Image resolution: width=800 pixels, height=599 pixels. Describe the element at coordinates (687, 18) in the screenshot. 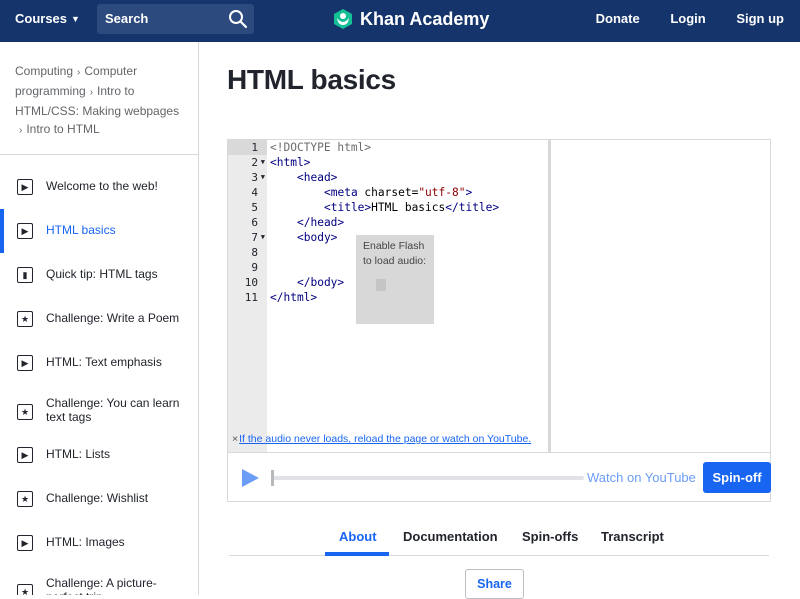

I see `login-link: Login` at that location.